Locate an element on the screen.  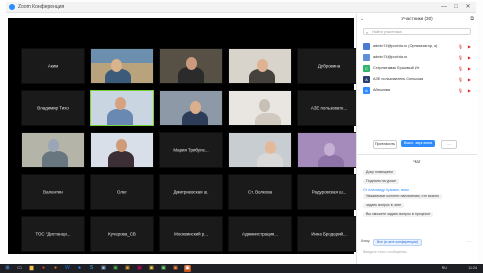
chrome-icon: ● is located at coordinates (43, 268).